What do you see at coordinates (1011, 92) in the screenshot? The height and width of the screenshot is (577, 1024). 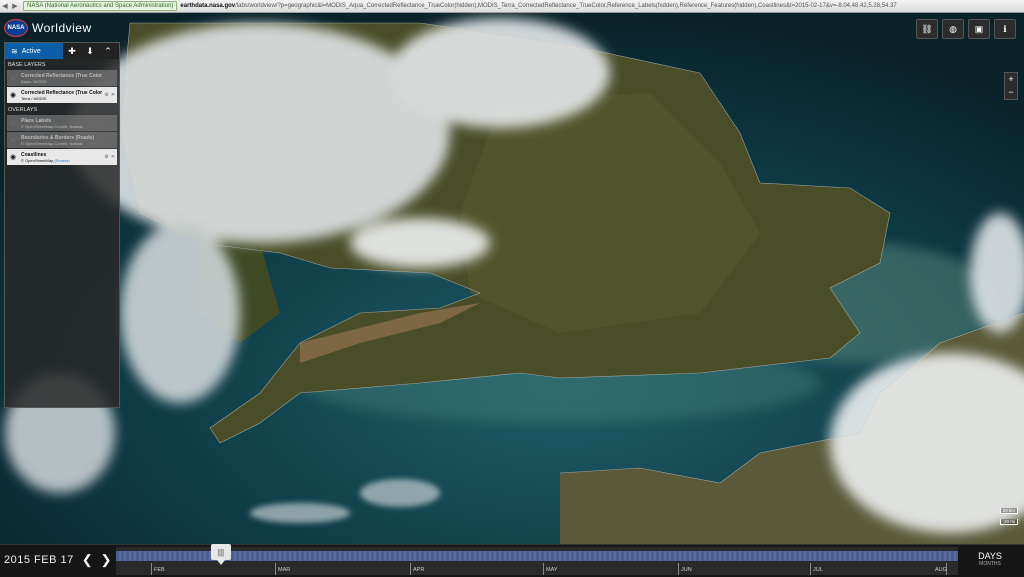 I see `zoom-out-button: −` at bounding box center [1011, 92].